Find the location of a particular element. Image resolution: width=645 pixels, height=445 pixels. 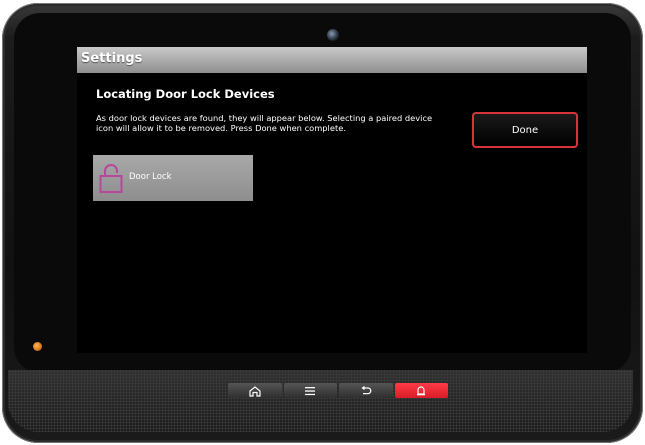

camera-lens-icon is located at coordinates (333, 35).